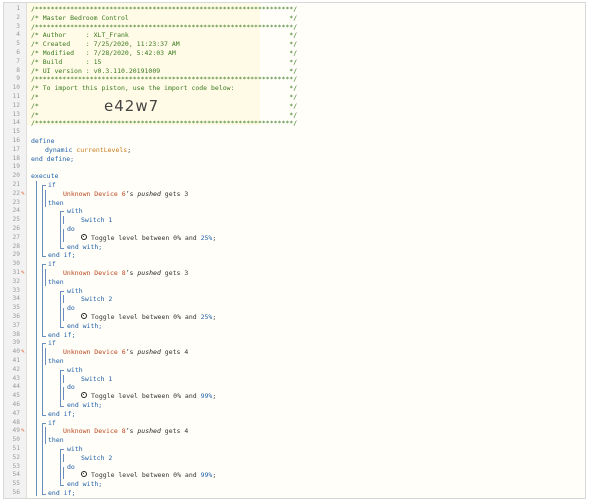  What do you see at coordinates (42, 141) in the screenshot?
I see `define-keyword: define` at bounding box center [42, 141].